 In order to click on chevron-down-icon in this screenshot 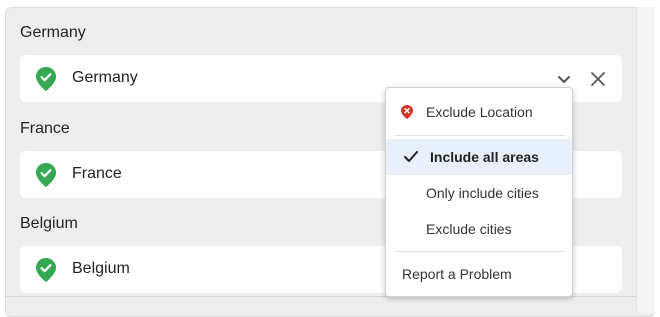, I will do `click(564, 79)`.